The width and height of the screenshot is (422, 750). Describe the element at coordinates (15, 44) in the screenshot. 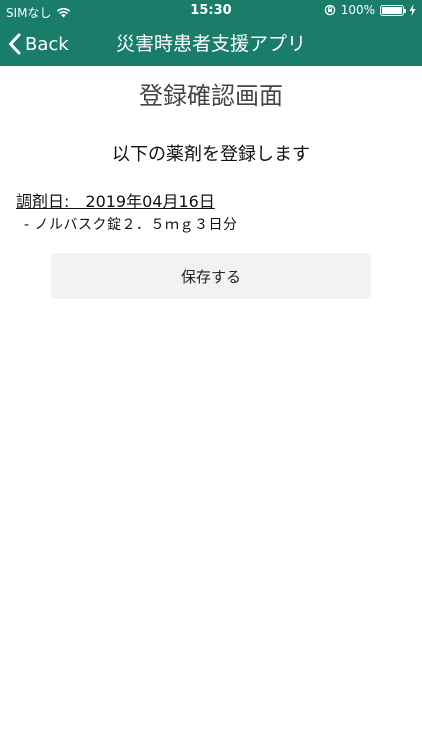

I see `chevron-left-icon` at that location.